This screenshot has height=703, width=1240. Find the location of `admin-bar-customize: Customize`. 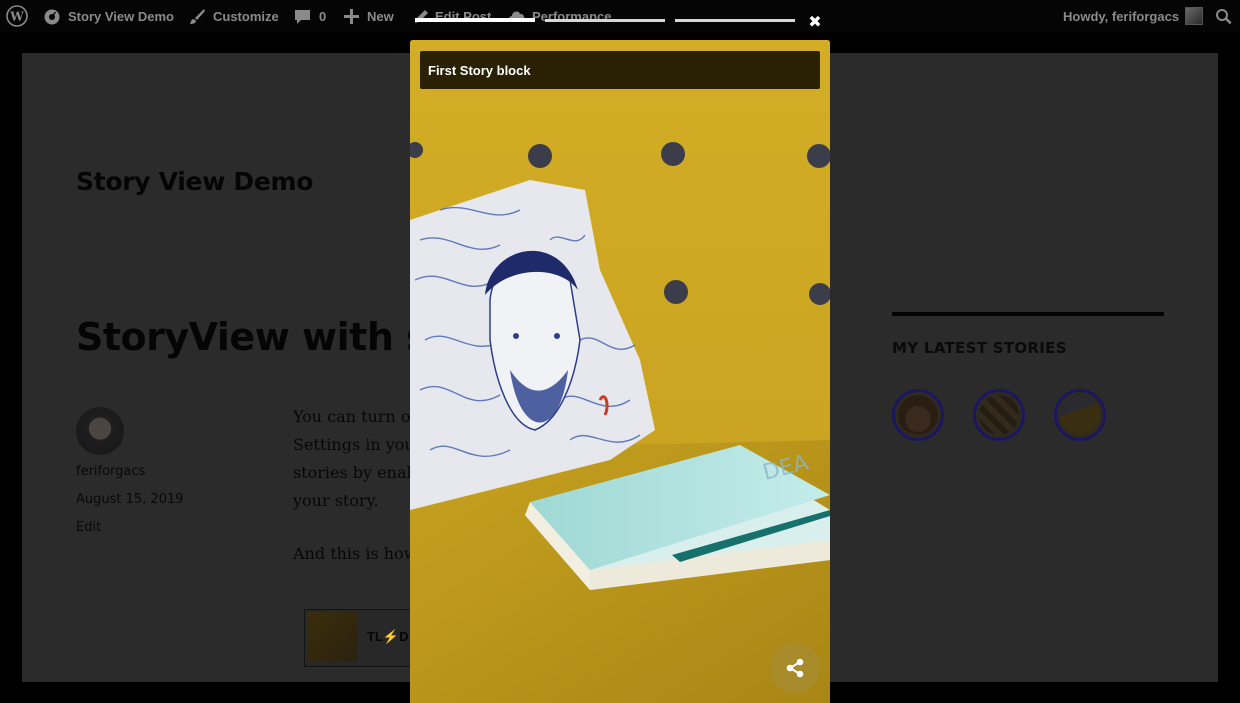

admin-bar-customize: Customize is located at coordinates (234, 16).